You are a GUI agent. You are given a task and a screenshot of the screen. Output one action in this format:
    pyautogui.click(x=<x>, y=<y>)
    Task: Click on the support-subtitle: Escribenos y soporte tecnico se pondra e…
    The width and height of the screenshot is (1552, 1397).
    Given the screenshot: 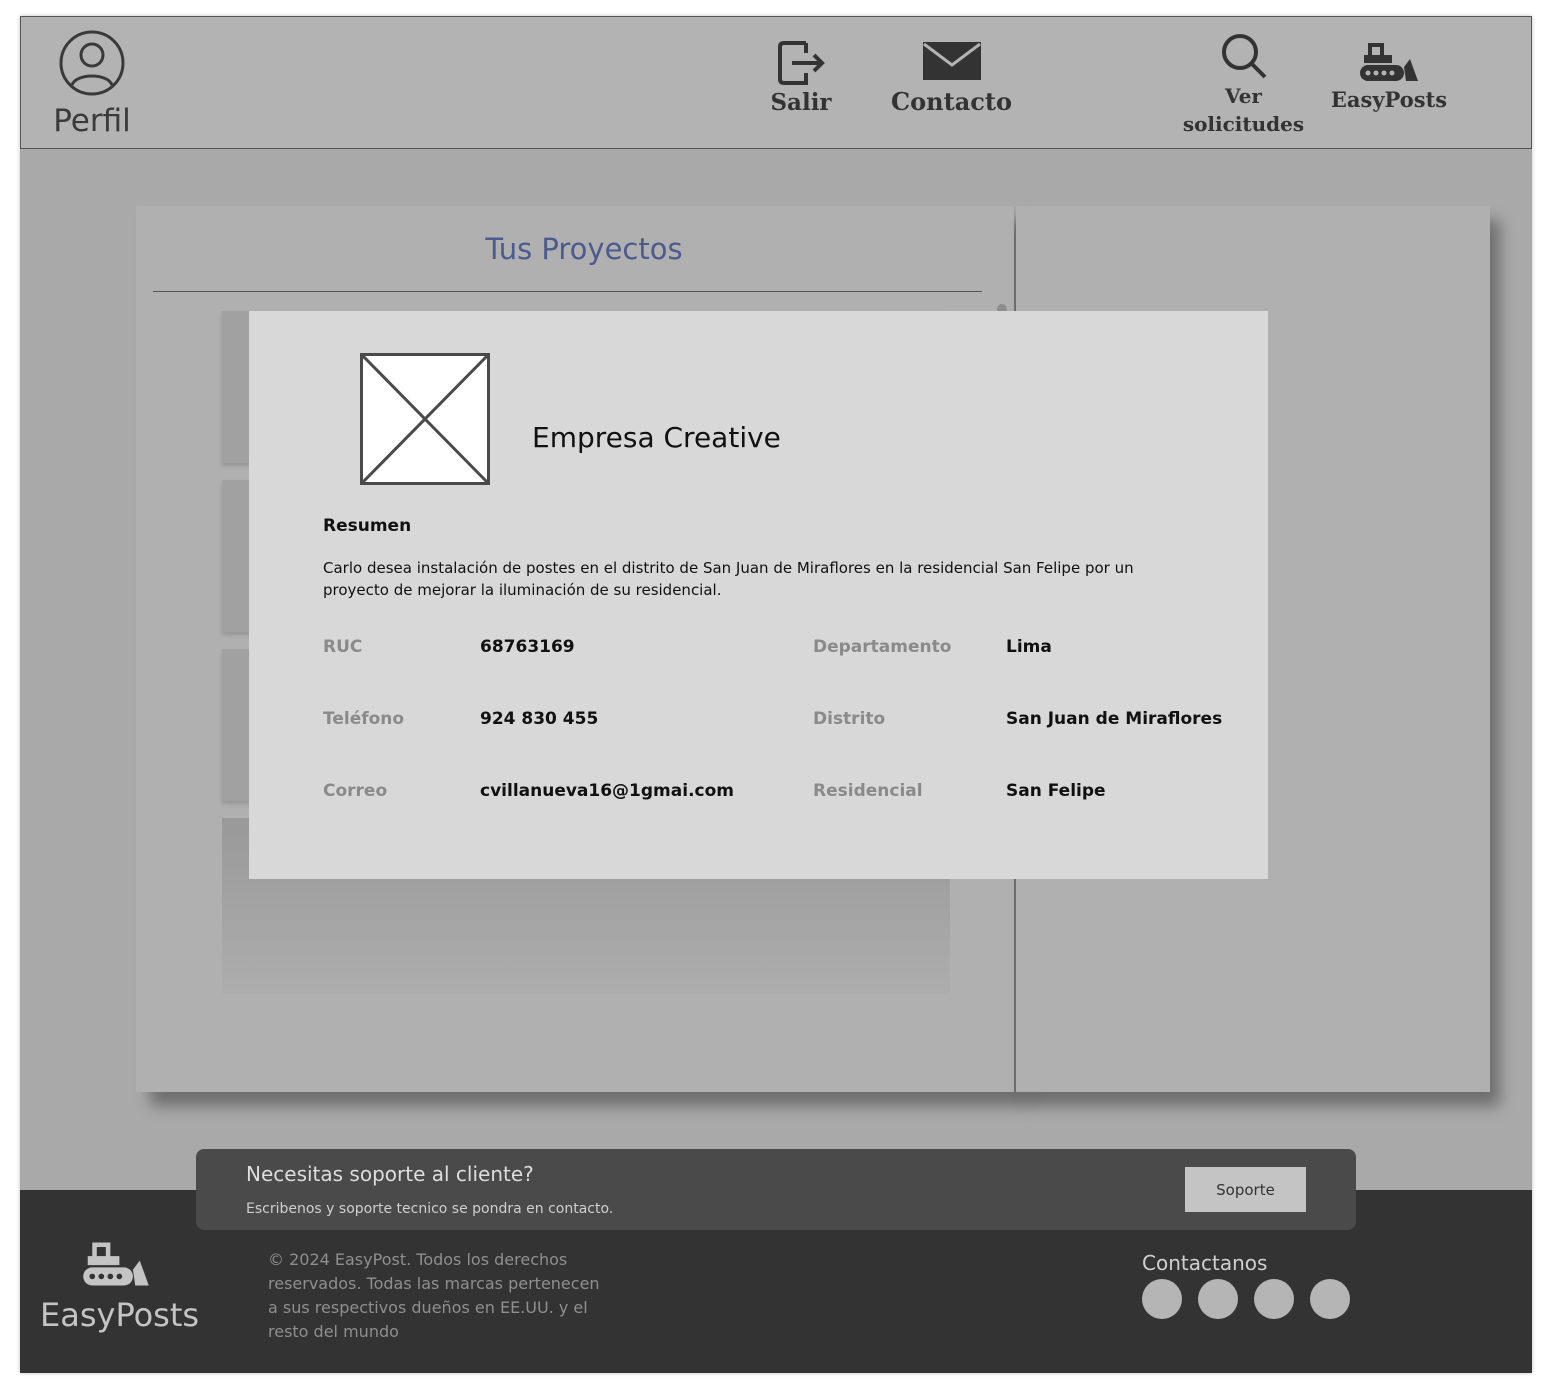 What is the action you would take?
    pyautogui.click(x=430, y=1209)
    